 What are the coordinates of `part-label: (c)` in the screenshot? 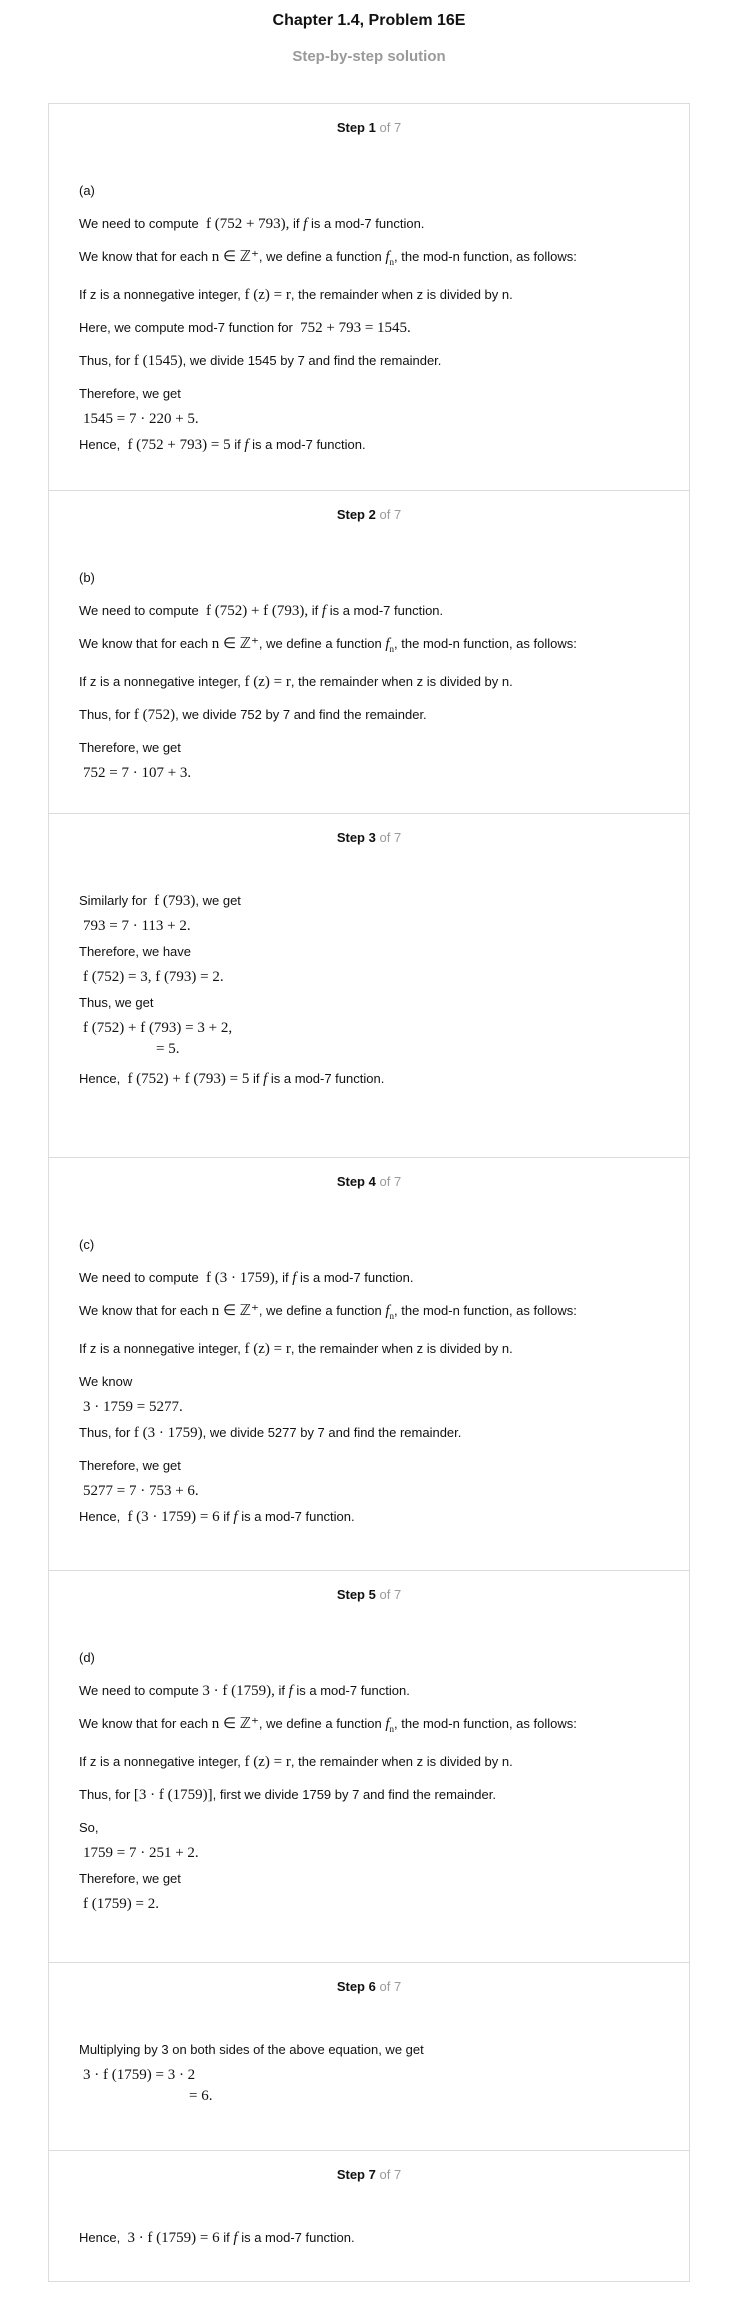 It's located at (87, 1244).